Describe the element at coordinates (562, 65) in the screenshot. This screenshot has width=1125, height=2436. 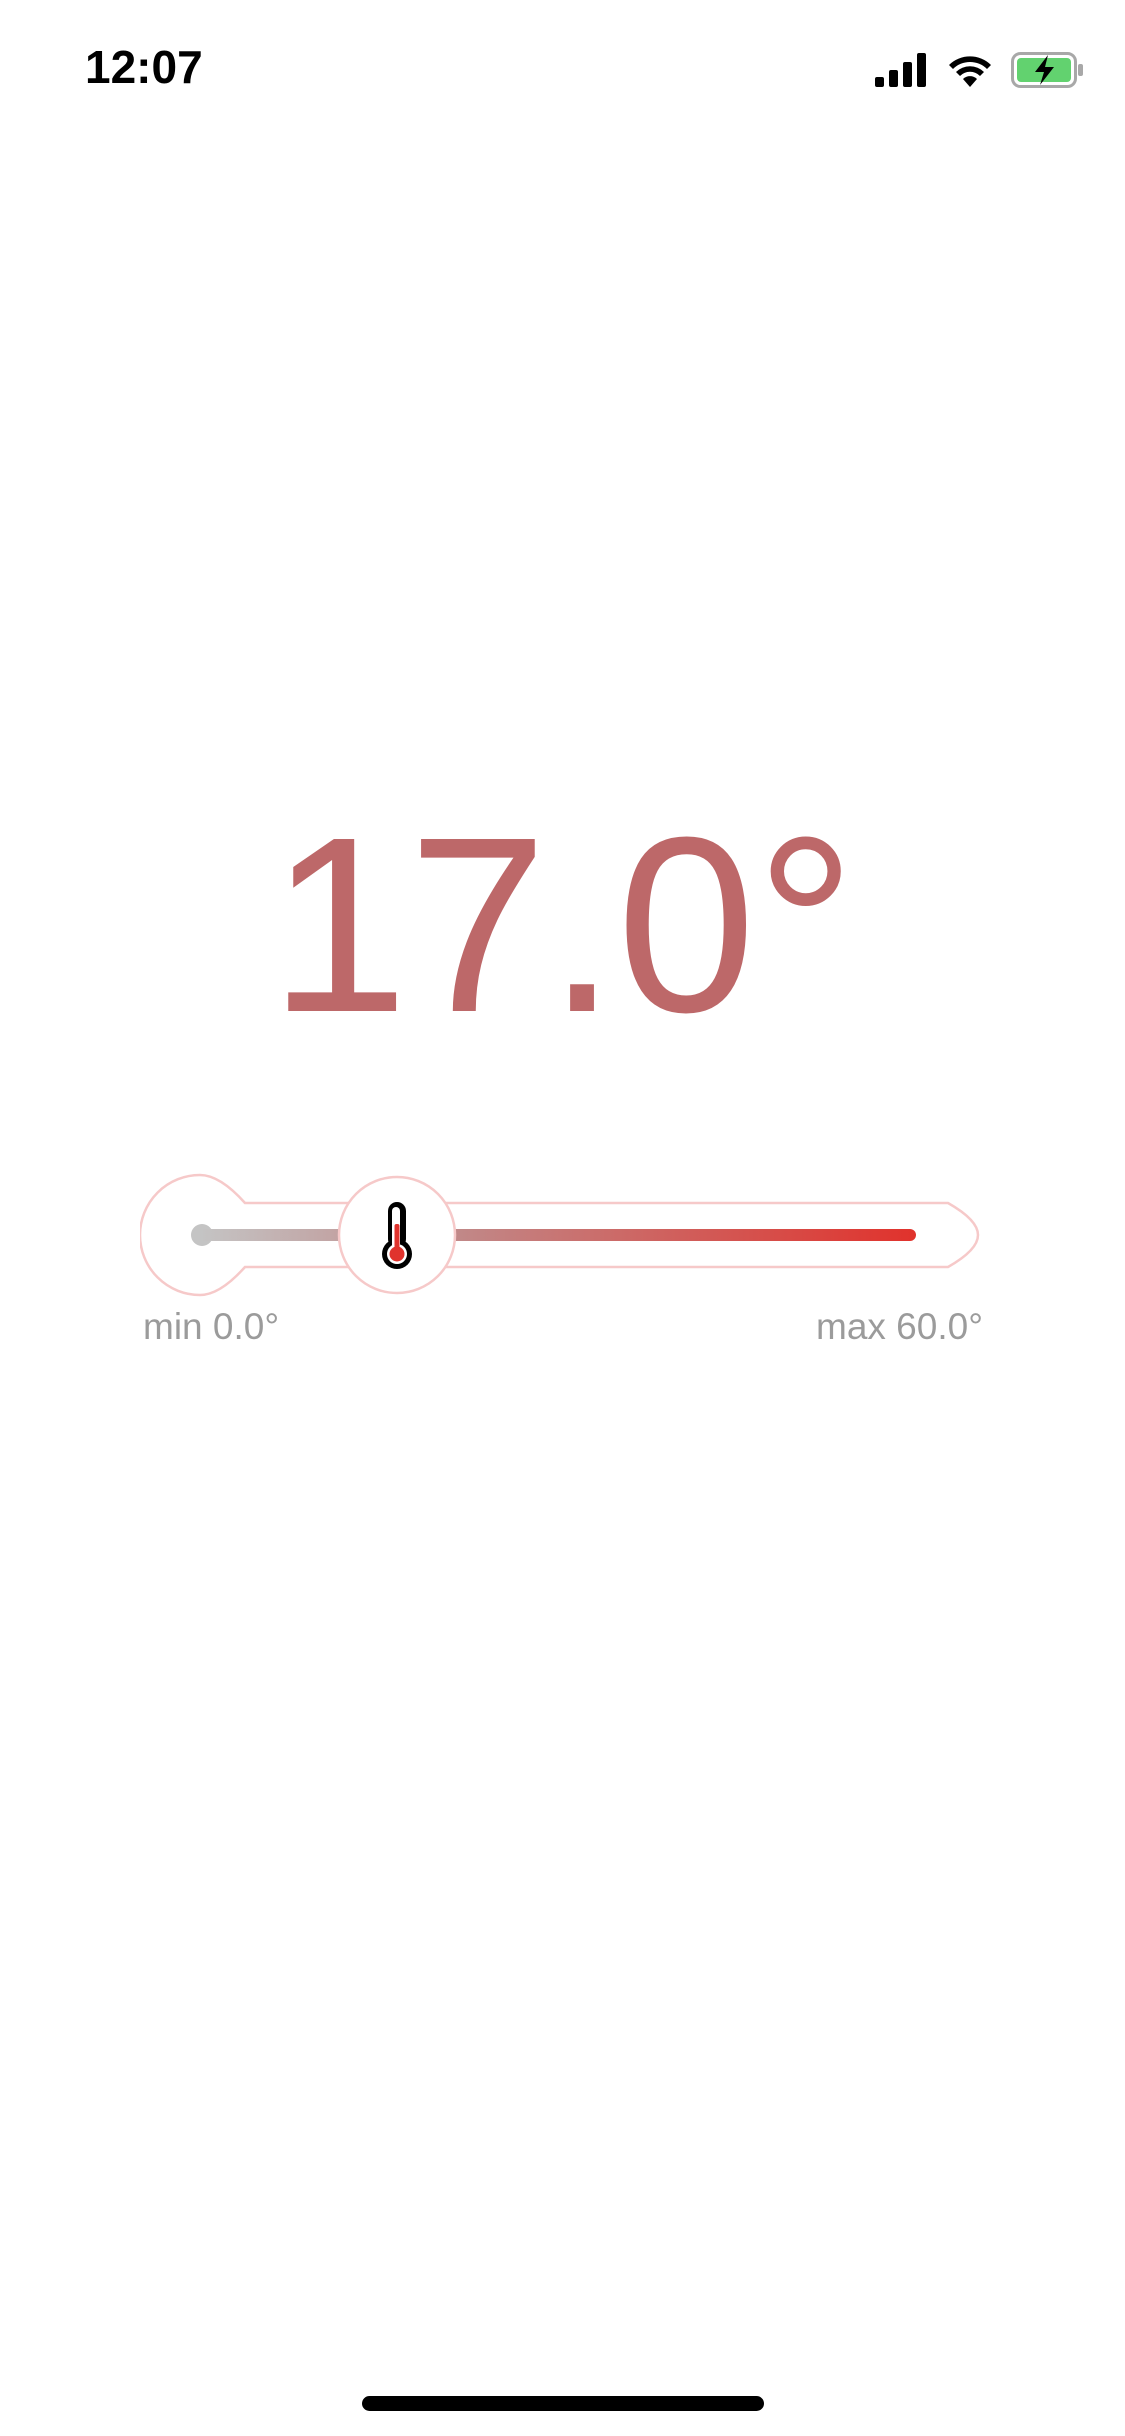
I see `status-bar: 12:07` at that location.